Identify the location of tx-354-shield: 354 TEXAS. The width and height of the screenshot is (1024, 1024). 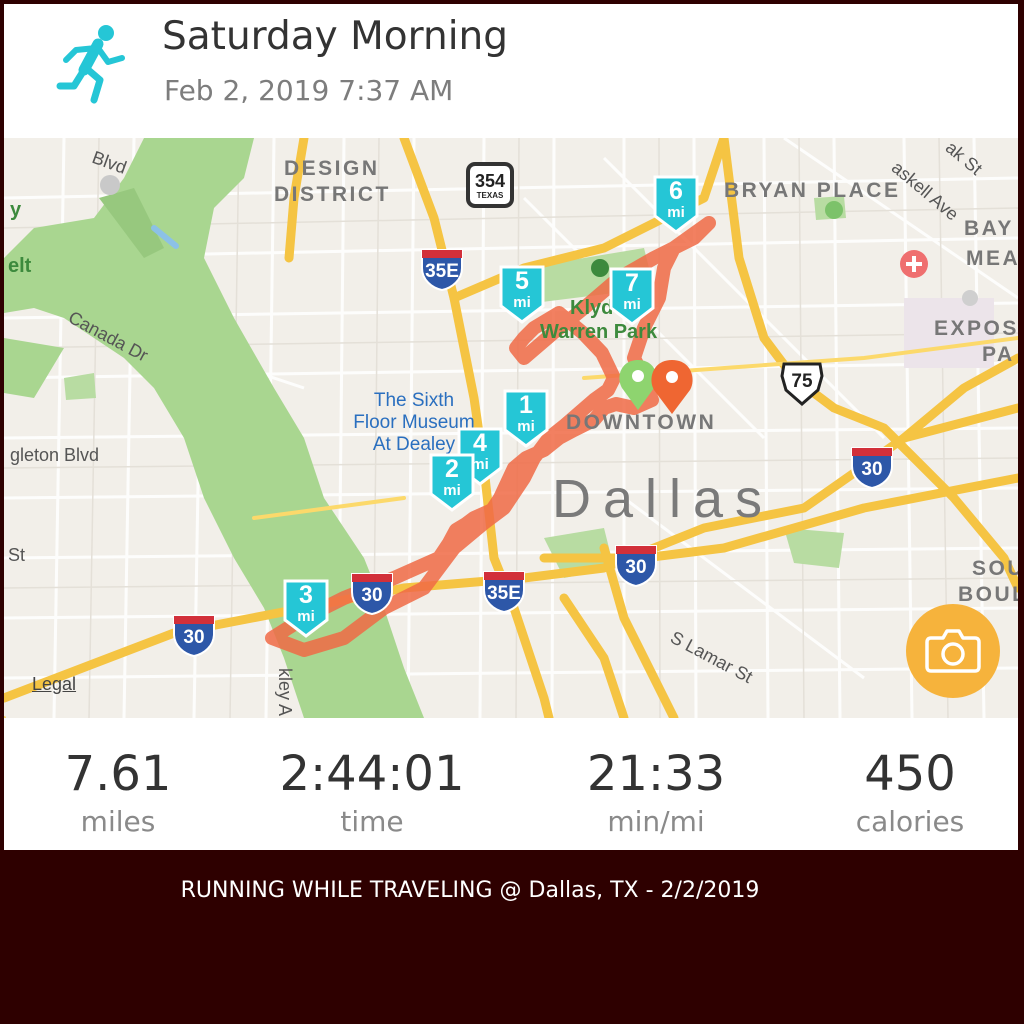
(490, 185).